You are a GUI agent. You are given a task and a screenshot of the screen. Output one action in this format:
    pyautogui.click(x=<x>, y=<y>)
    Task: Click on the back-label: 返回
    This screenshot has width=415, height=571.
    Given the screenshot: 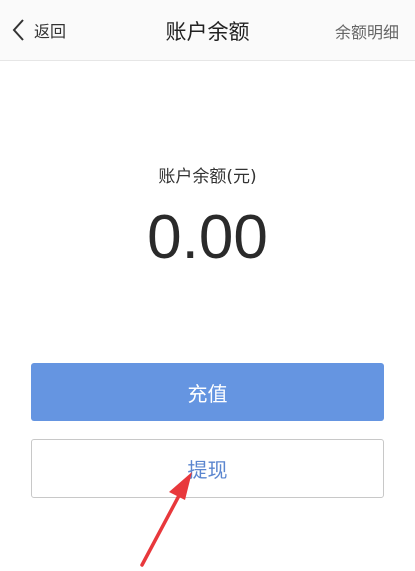 What is the action you would take?
    pyautogui.click(x=50, y=31)
    